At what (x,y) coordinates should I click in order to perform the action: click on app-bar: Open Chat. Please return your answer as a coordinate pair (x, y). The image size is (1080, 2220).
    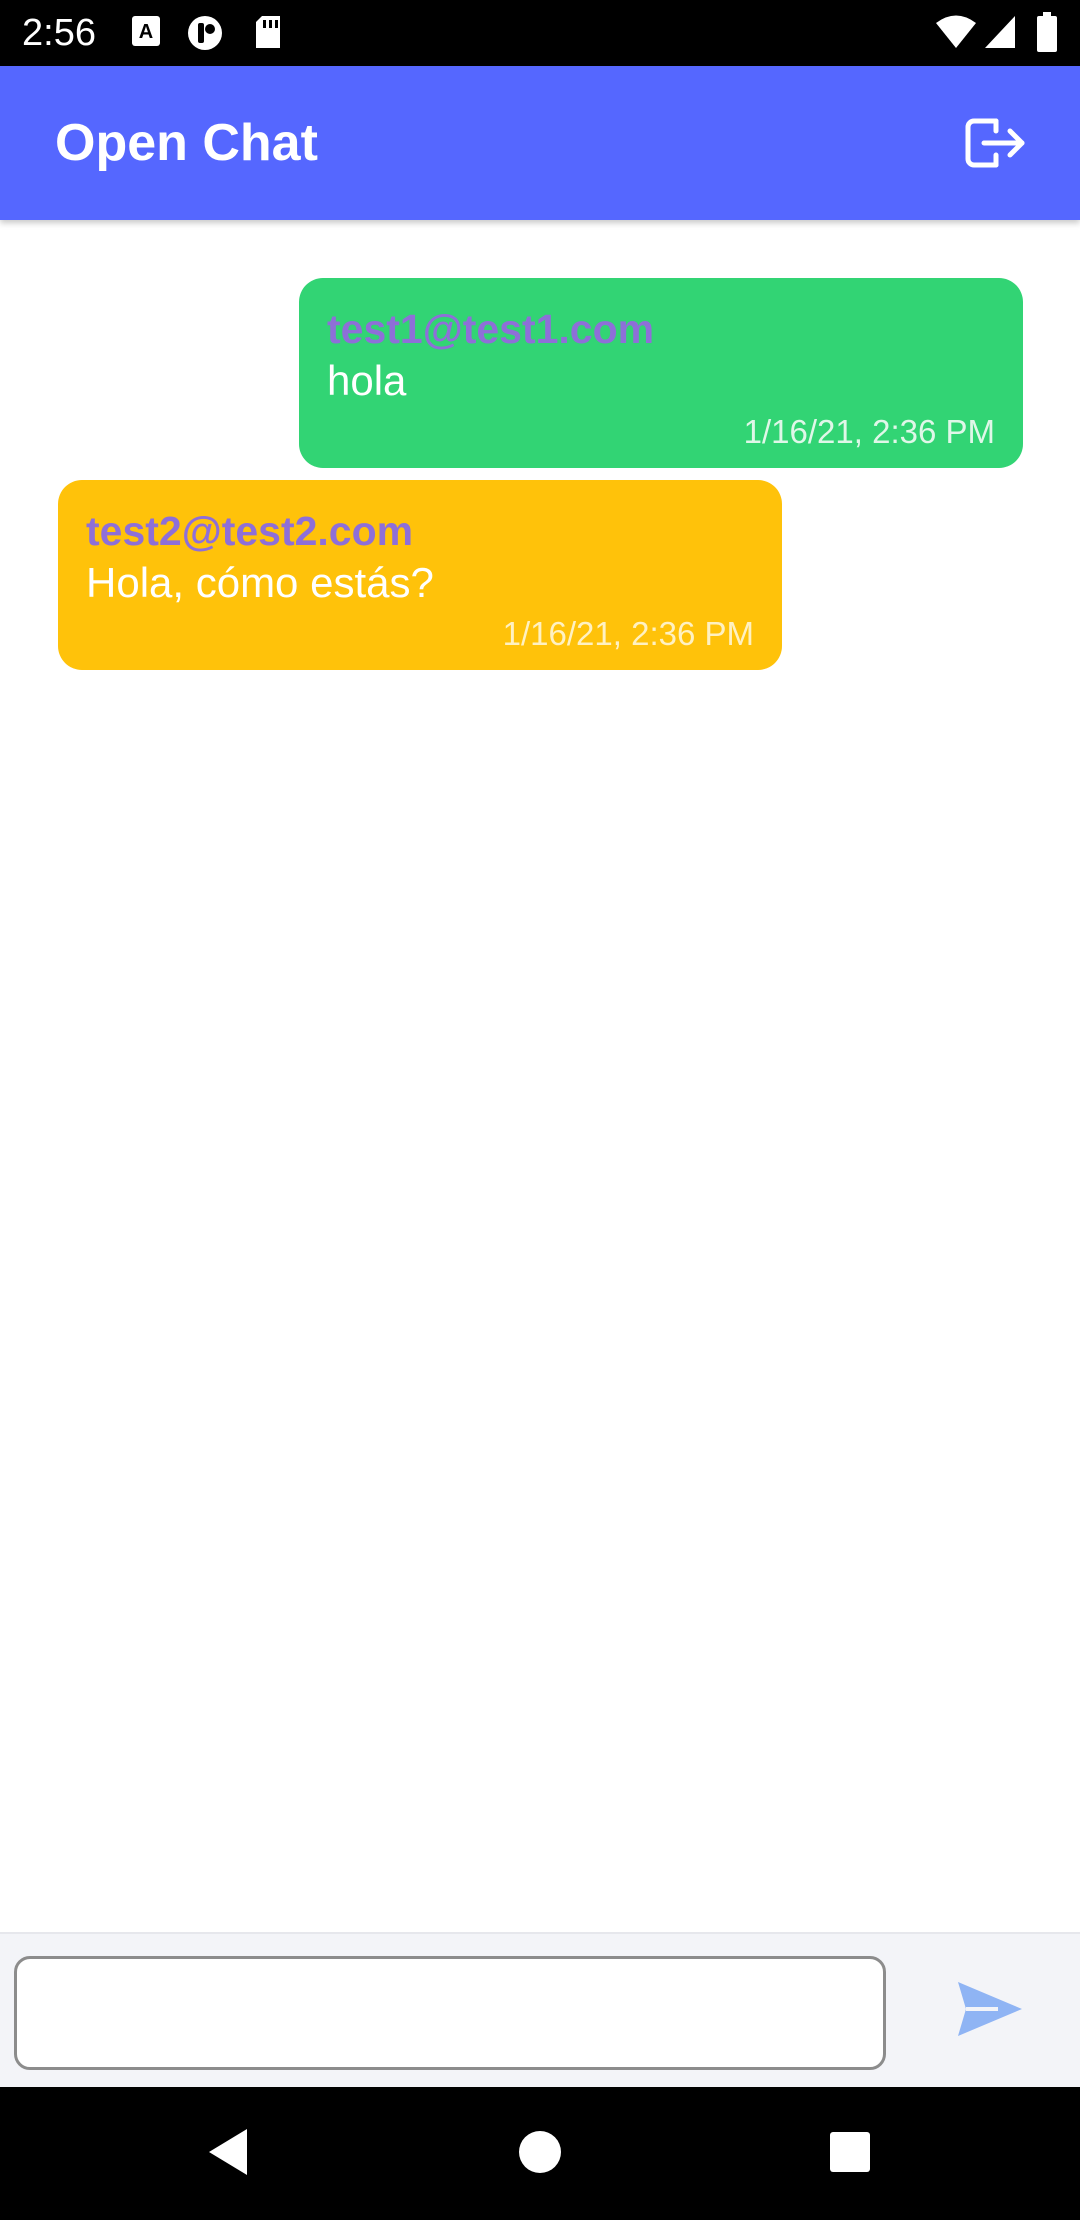
    Looking at the image, I should click on (540, 143).